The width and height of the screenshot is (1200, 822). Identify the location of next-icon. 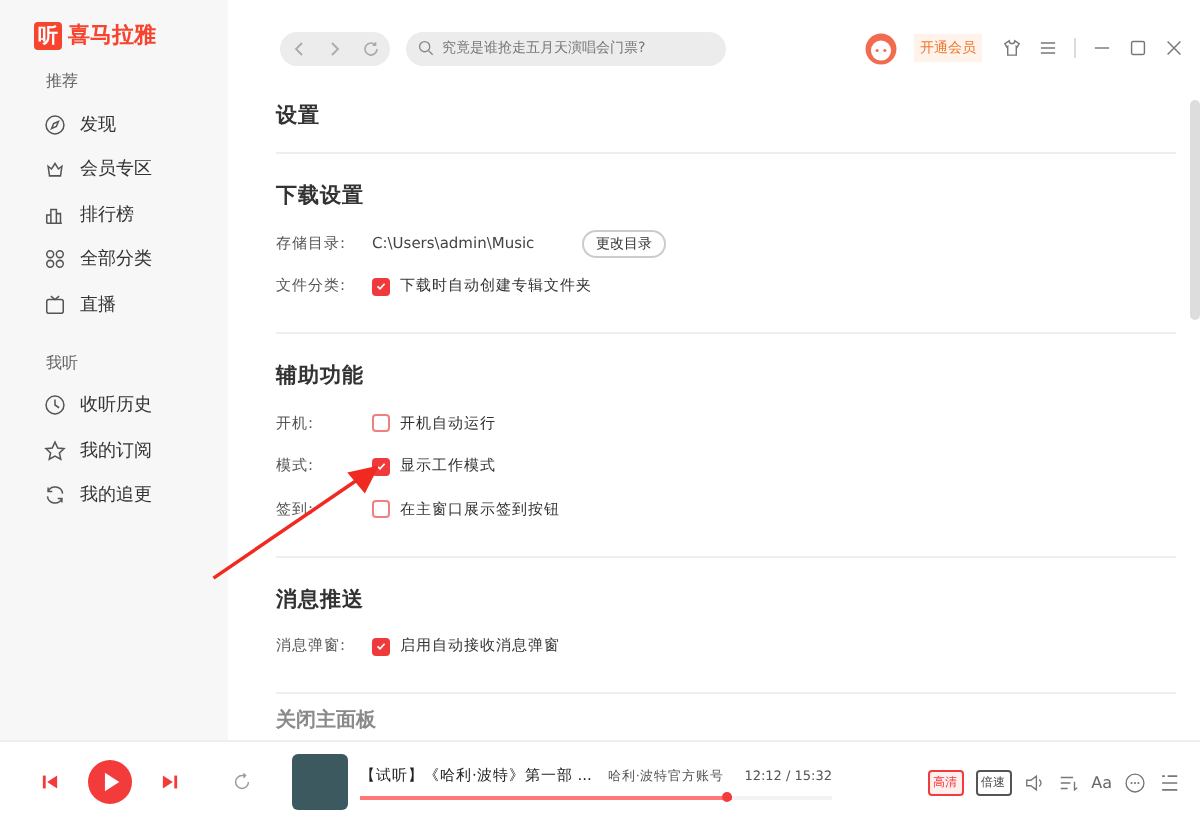
(170, 782).